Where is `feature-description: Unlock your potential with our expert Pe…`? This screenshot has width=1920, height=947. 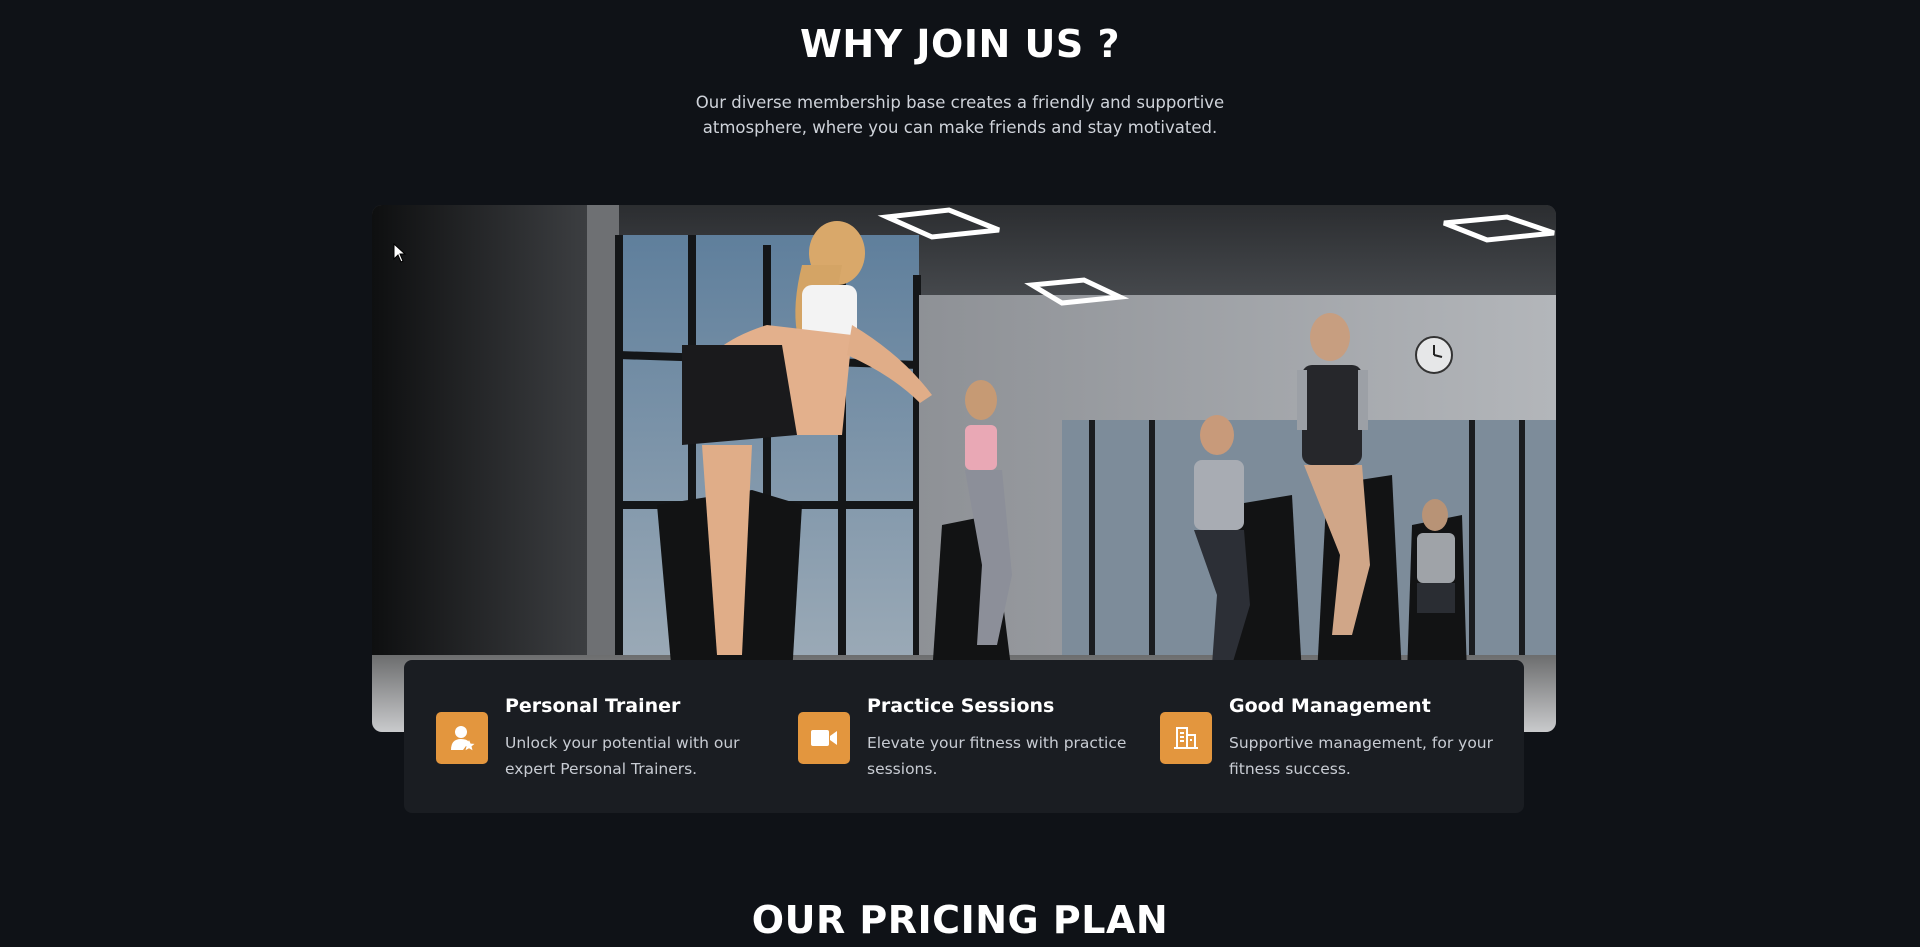
feature-description: Unlock your potential with our expert Pe… is located at coordinates (622, 756).